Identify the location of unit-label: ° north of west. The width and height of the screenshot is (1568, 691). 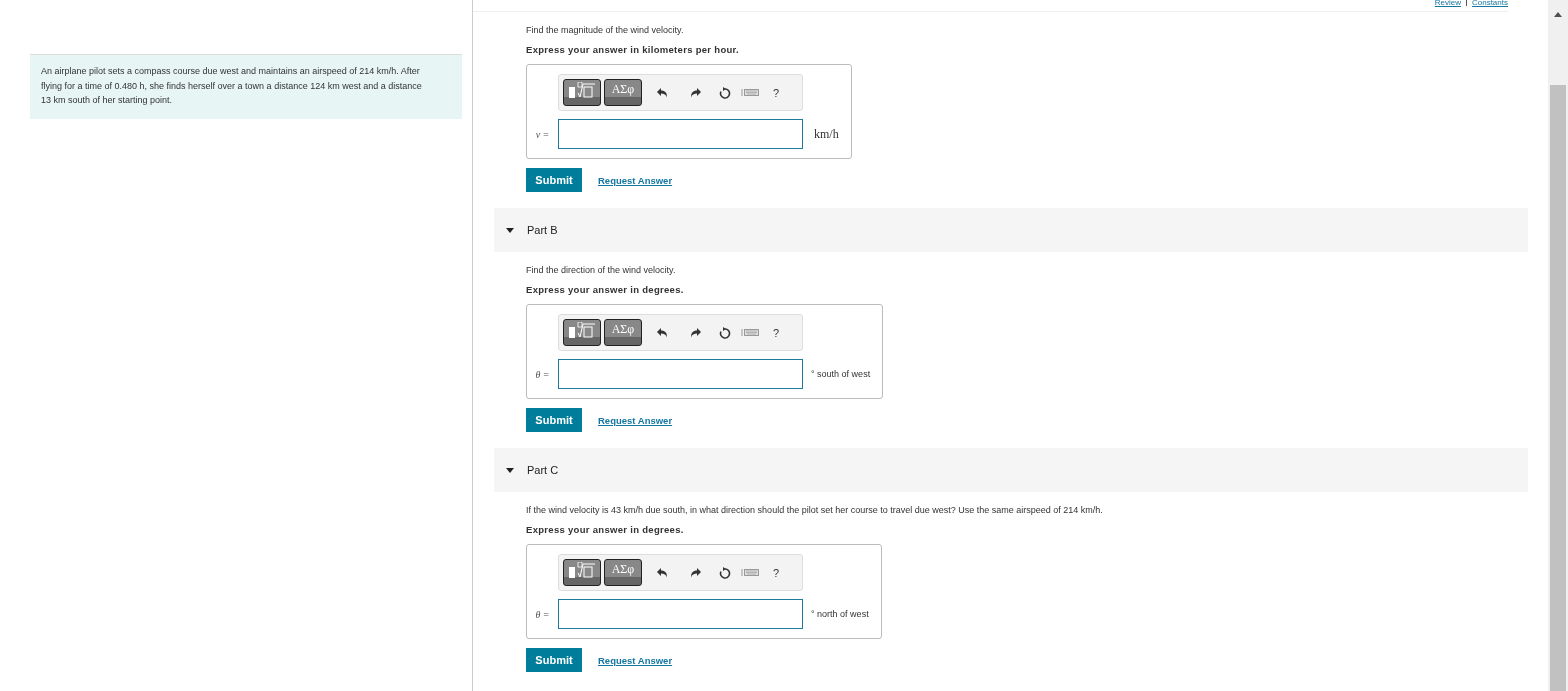
(840, 614).